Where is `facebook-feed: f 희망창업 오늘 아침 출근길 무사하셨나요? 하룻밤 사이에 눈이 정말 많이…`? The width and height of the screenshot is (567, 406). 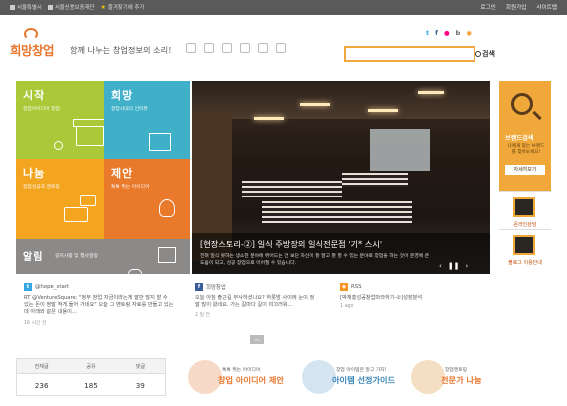 facebook-feed: f 희망창업 오늘 아침 출근길 무사하셨나요? 하룻밤 사이에 눈이 정말 많이… is located at coordinates (255, 301).